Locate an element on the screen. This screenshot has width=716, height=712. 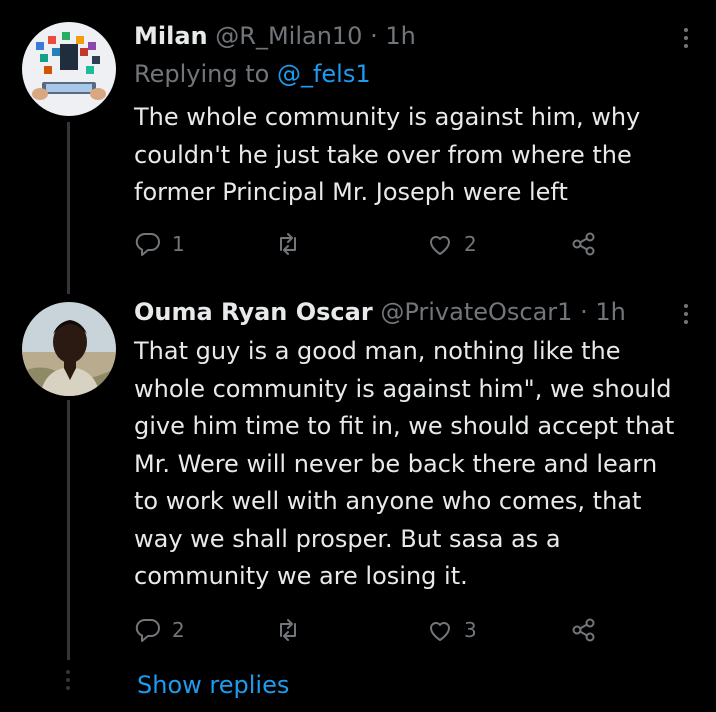
reply-button: 2 is located at coordinates (159, 630).